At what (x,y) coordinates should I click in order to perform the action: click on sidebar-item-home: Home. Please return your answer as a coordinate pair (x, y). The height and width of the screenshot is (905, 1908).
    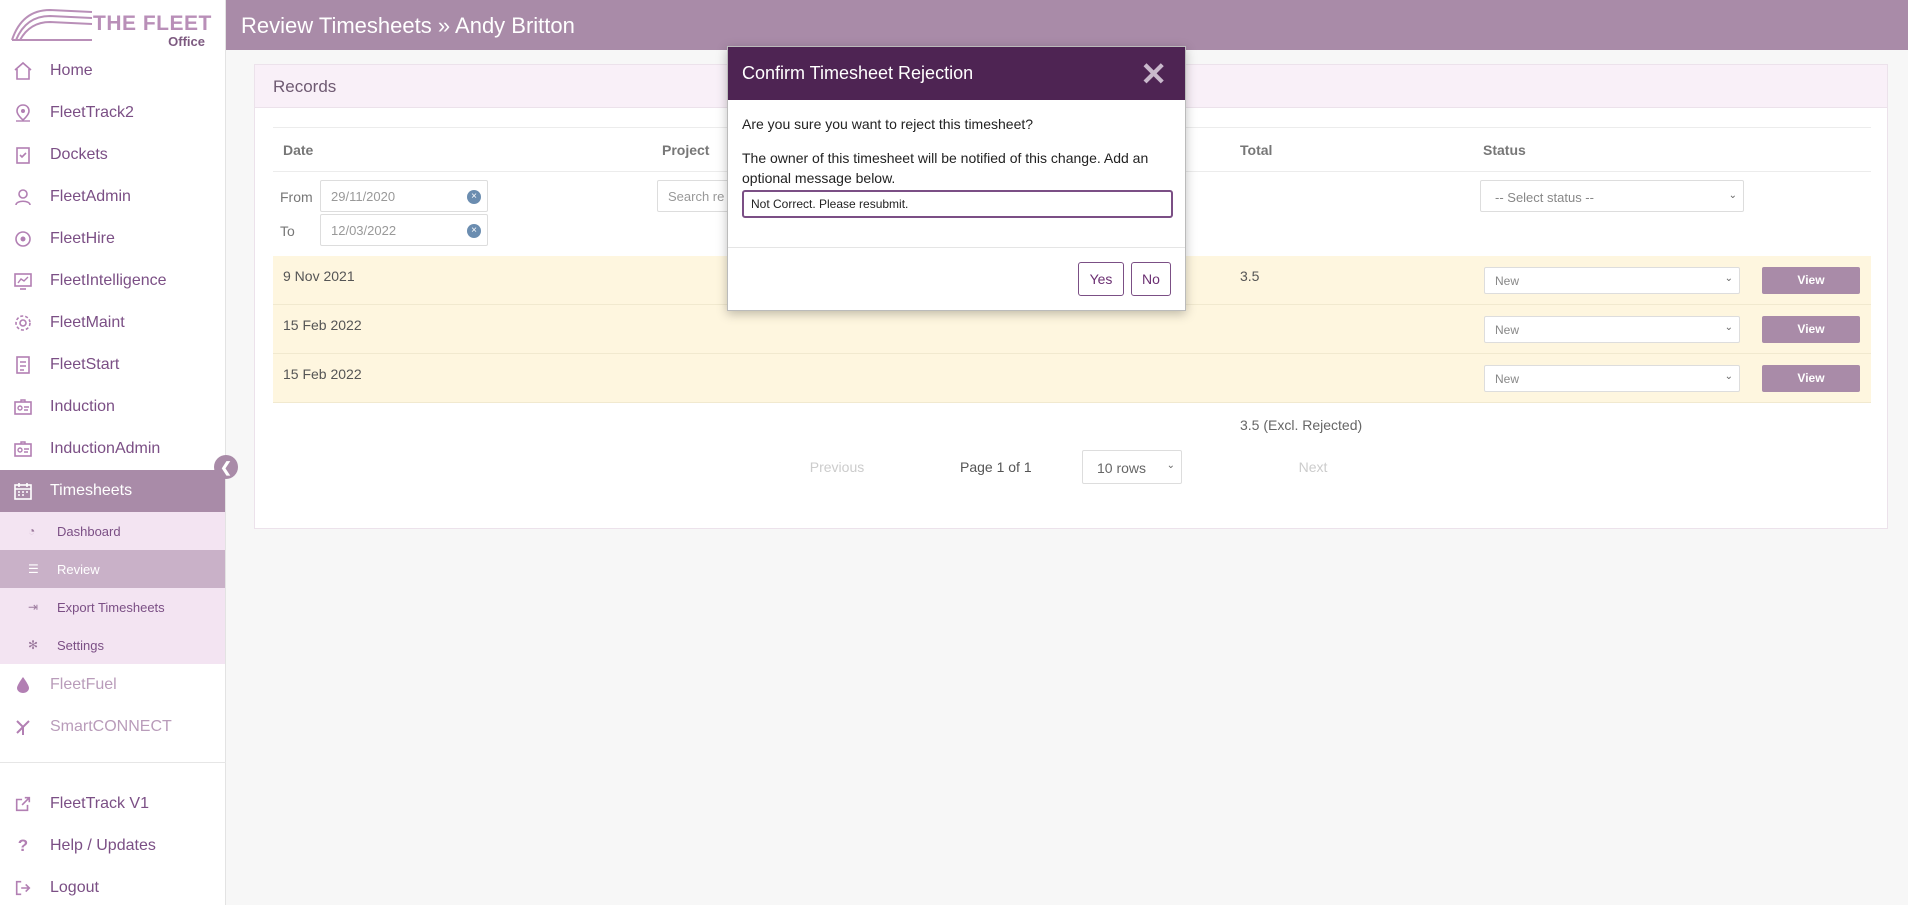
    Looking at the image, I should click on (112, 71).